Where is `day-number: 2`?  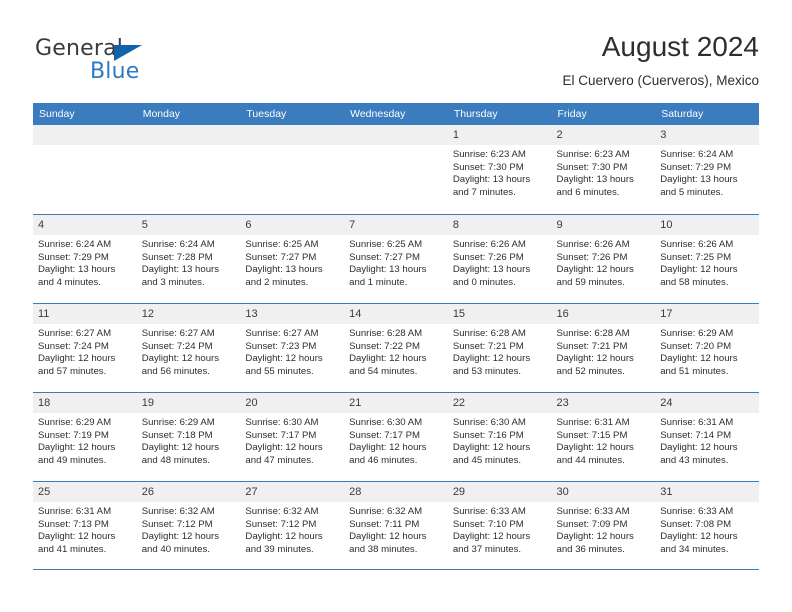
day-number: 2 is located at coordinates (559, 135).